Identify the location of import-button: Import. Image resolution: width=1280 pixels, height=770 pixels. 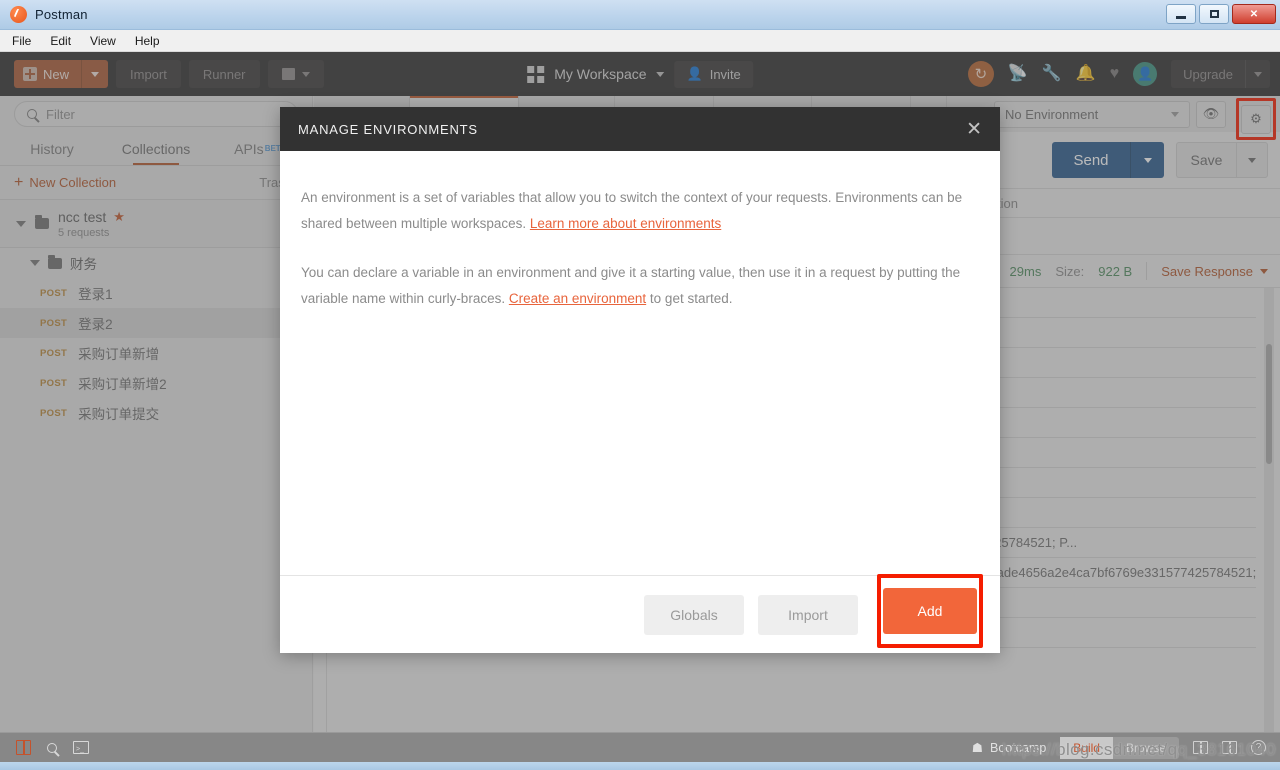
(808, 614).